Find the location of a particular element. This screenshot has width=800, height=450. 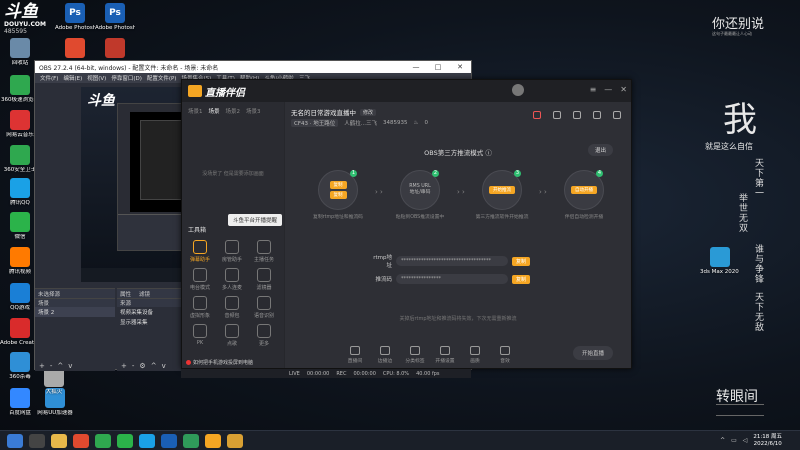

app2-icon is located at coordinates (235, 440).